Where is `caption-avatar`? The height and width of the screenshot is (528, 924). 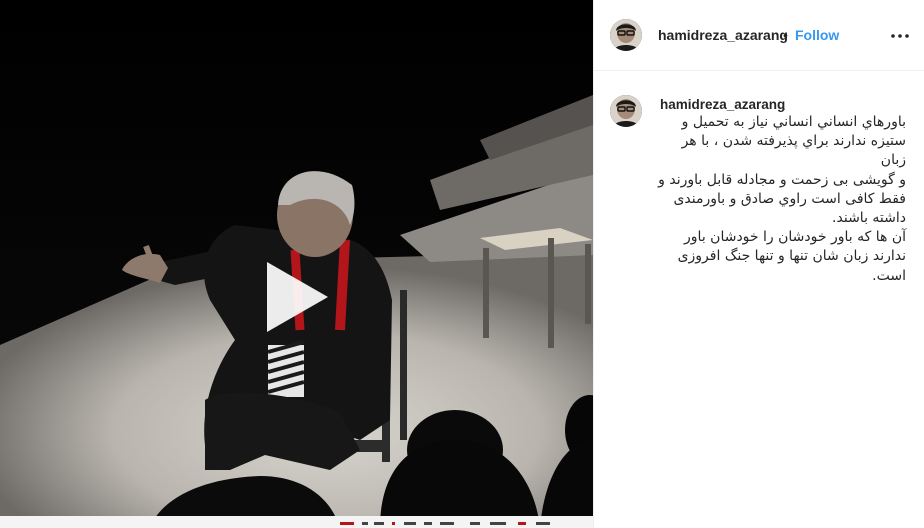 caption-avatar is located at coordinates (626, 111).